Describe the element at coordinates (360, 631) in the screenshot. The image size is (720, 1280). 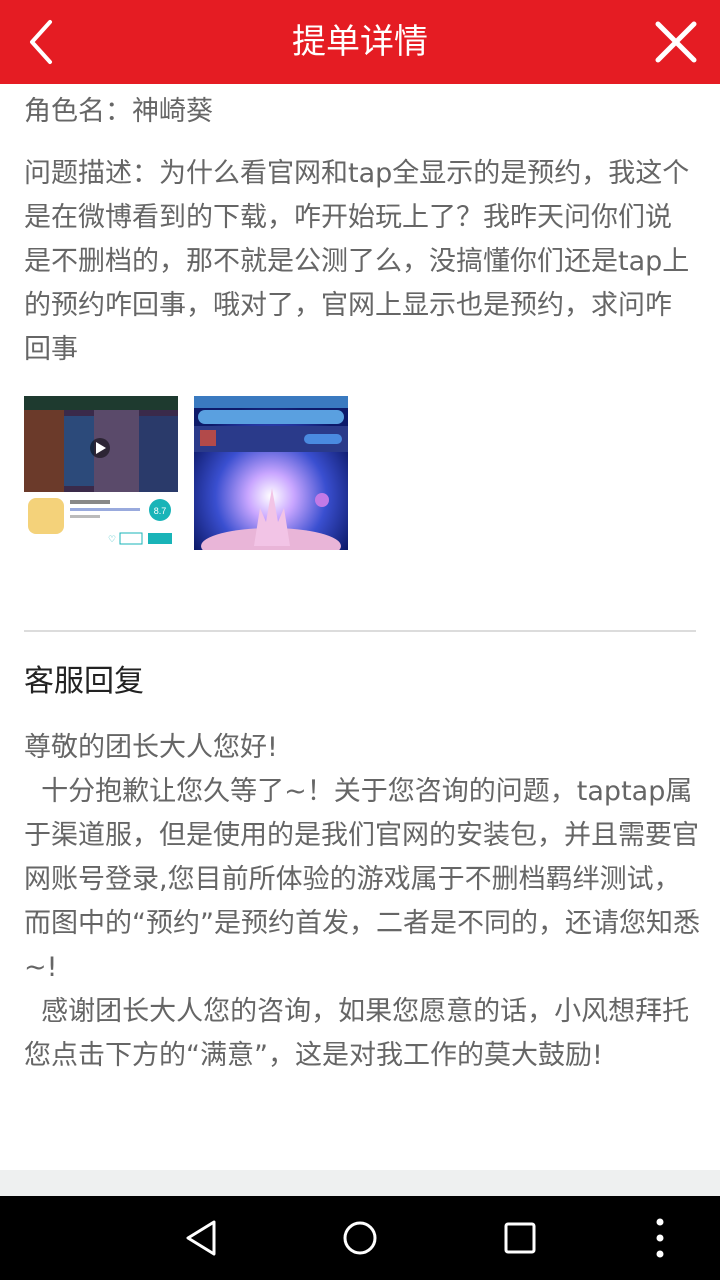
I see `section-divider` at that location.